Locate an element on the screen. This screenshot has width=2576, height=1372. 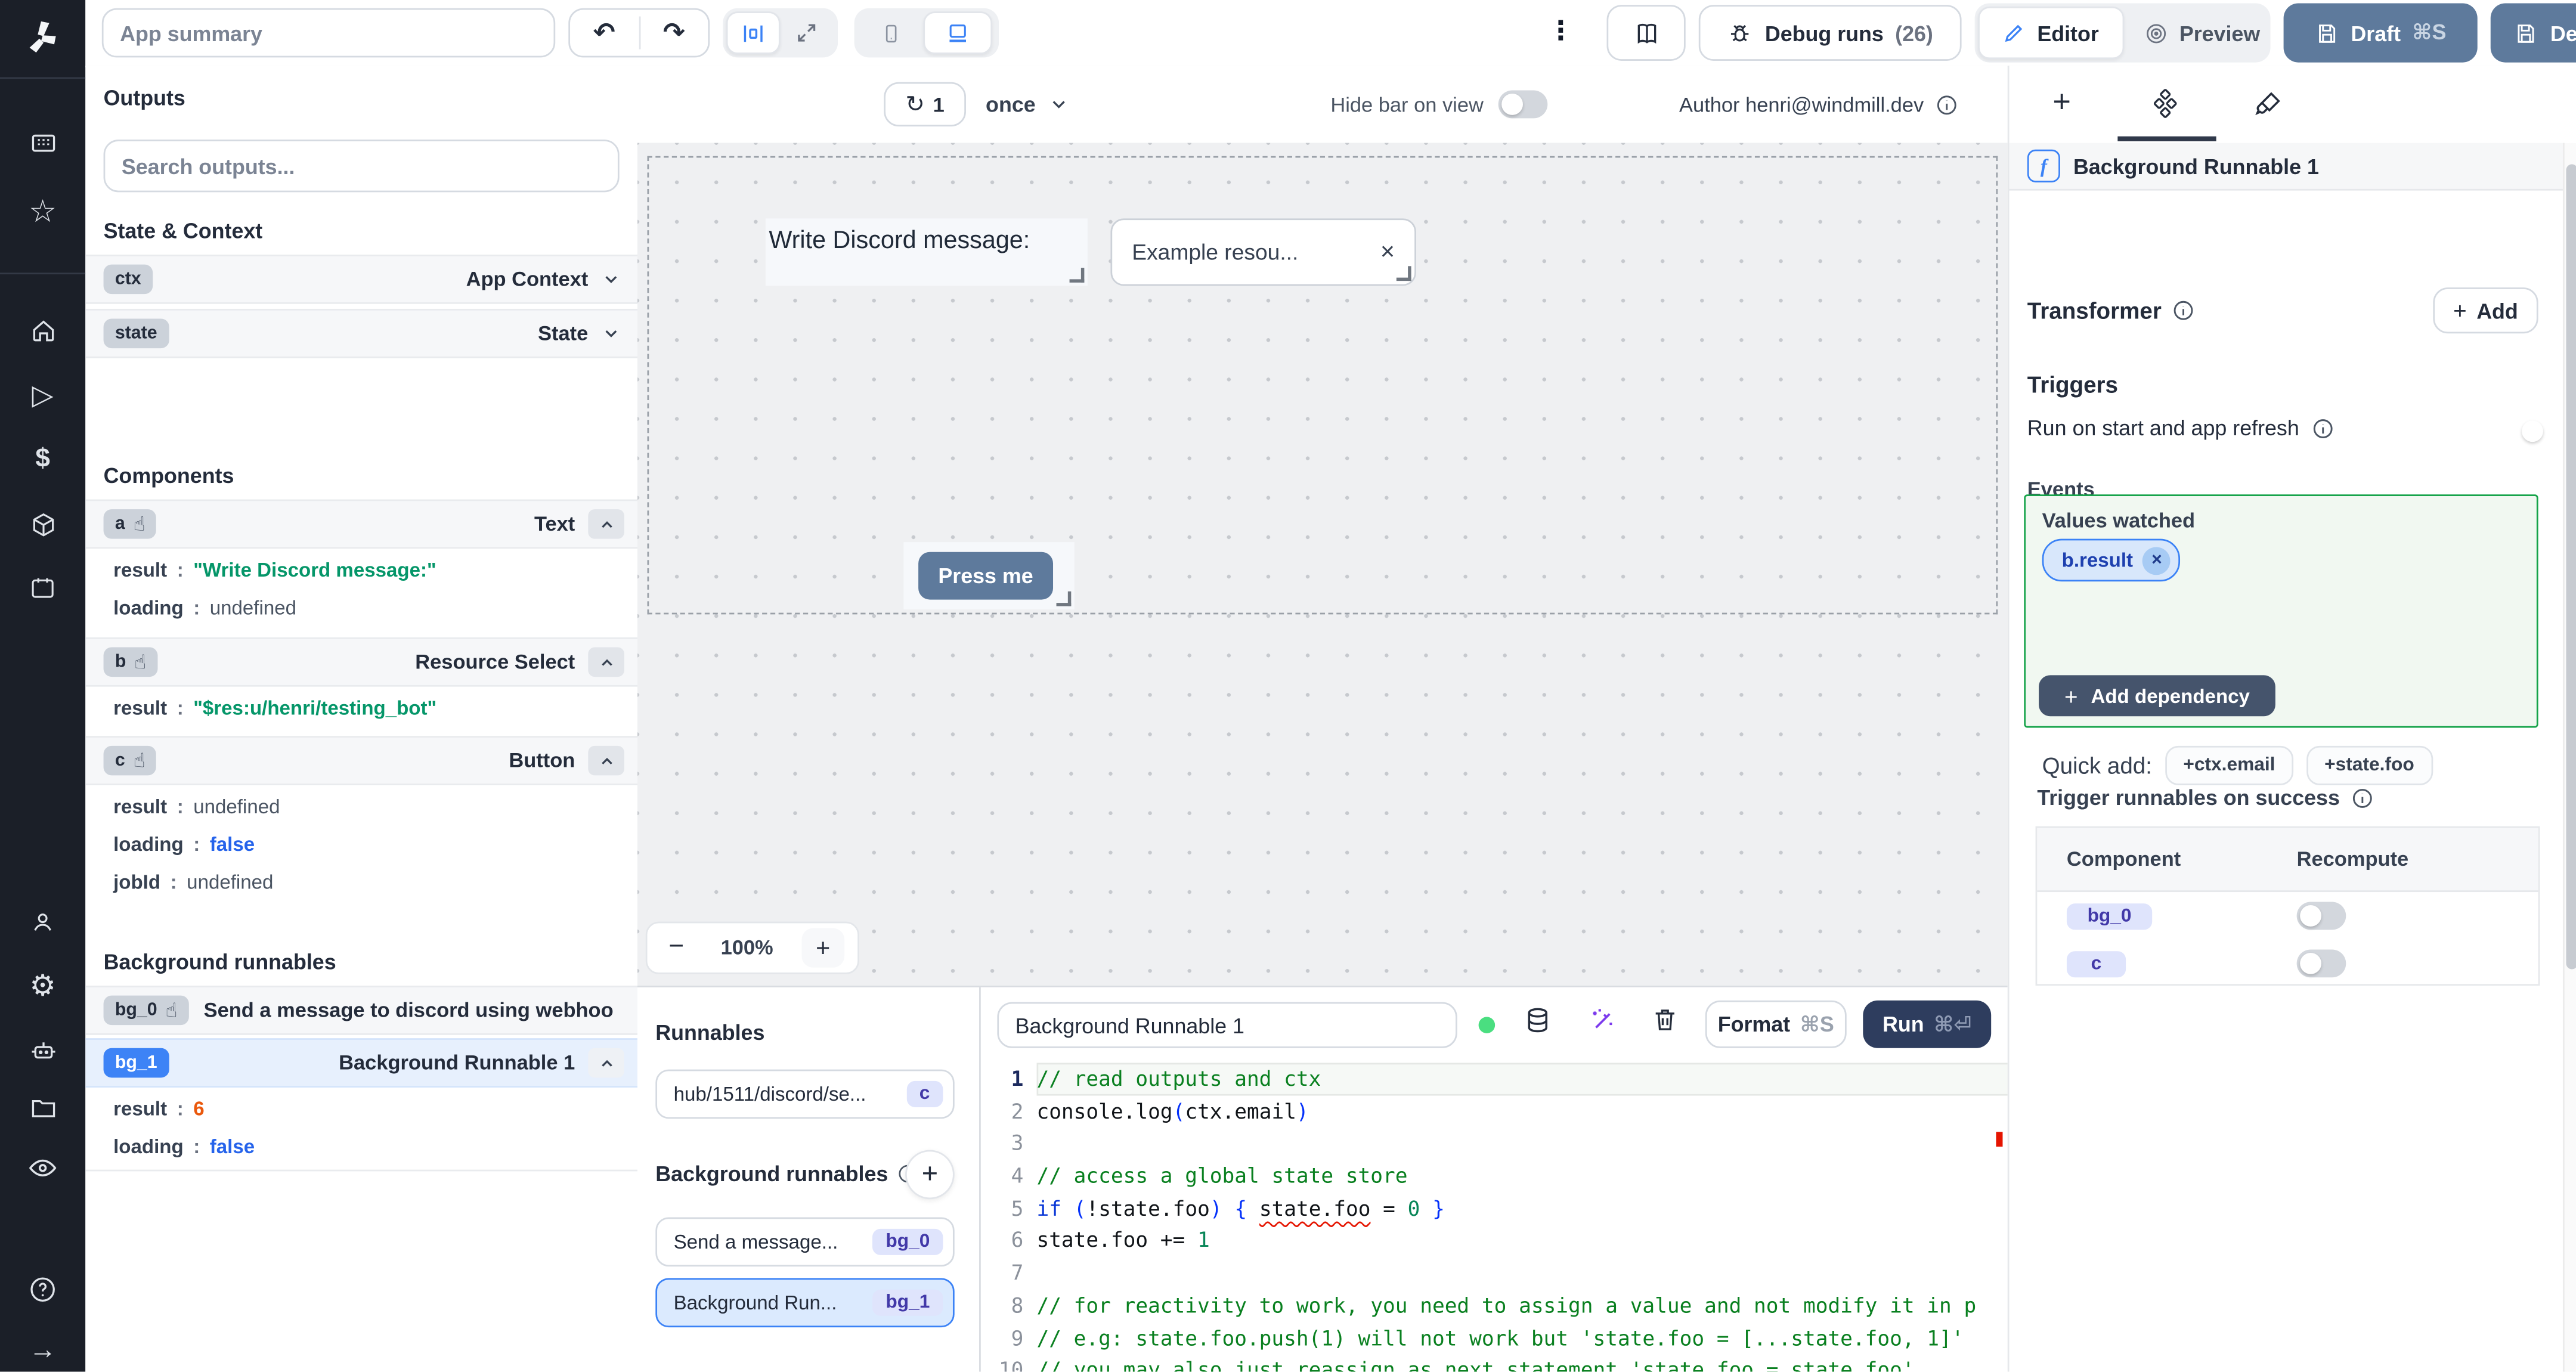
component-a-row: a ☝ Text is located at coordinates (361, 524).